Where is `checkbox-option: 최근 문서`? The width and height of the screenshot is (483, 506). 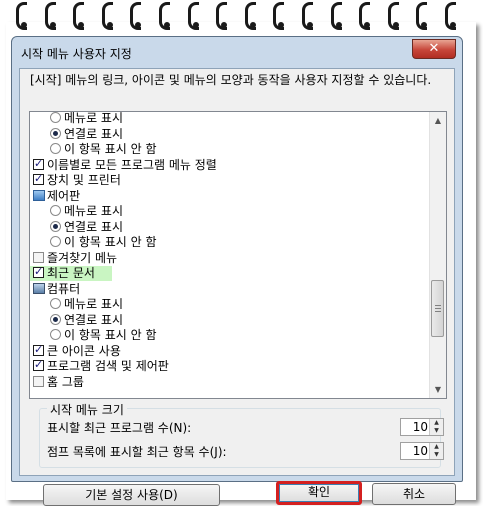
checkbox-option: 최근 문서 is located at coordinates (71, 272).